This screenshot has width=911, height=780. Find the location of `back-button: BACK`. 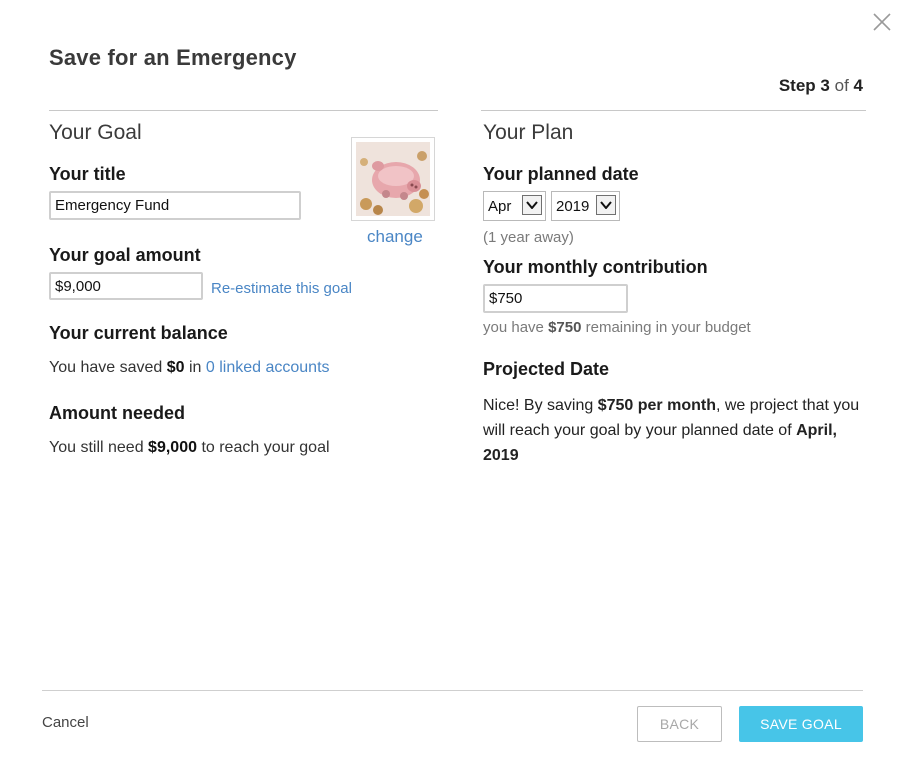

back-button: BACK is located at coordinates (679, 724).